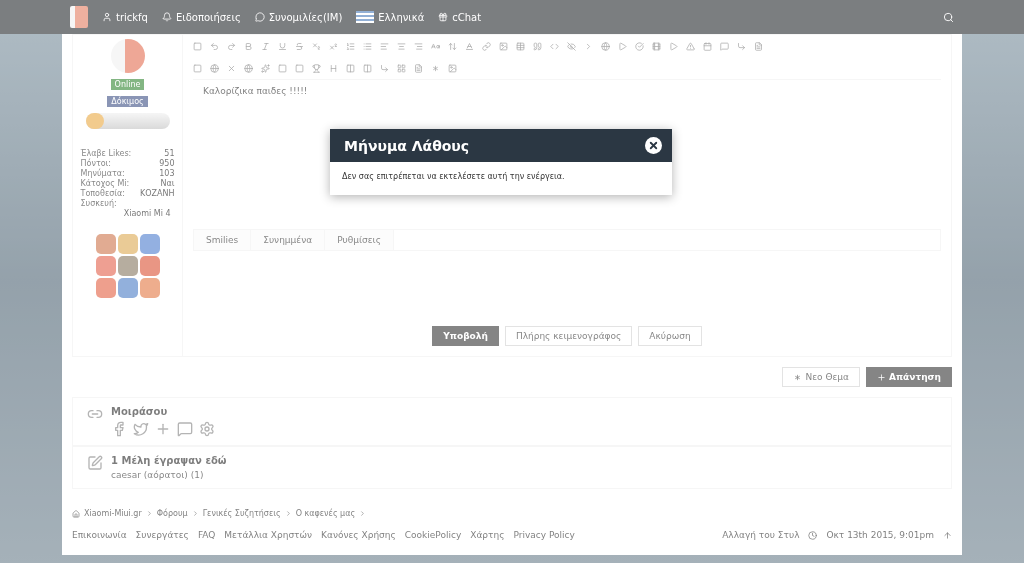 Image resolution: width=1024 pixels, height=563 pixels. What do you see at coordinates (571, 46) in the screenshot?
I see `hidden-icon` at bounding box center [571, 46].